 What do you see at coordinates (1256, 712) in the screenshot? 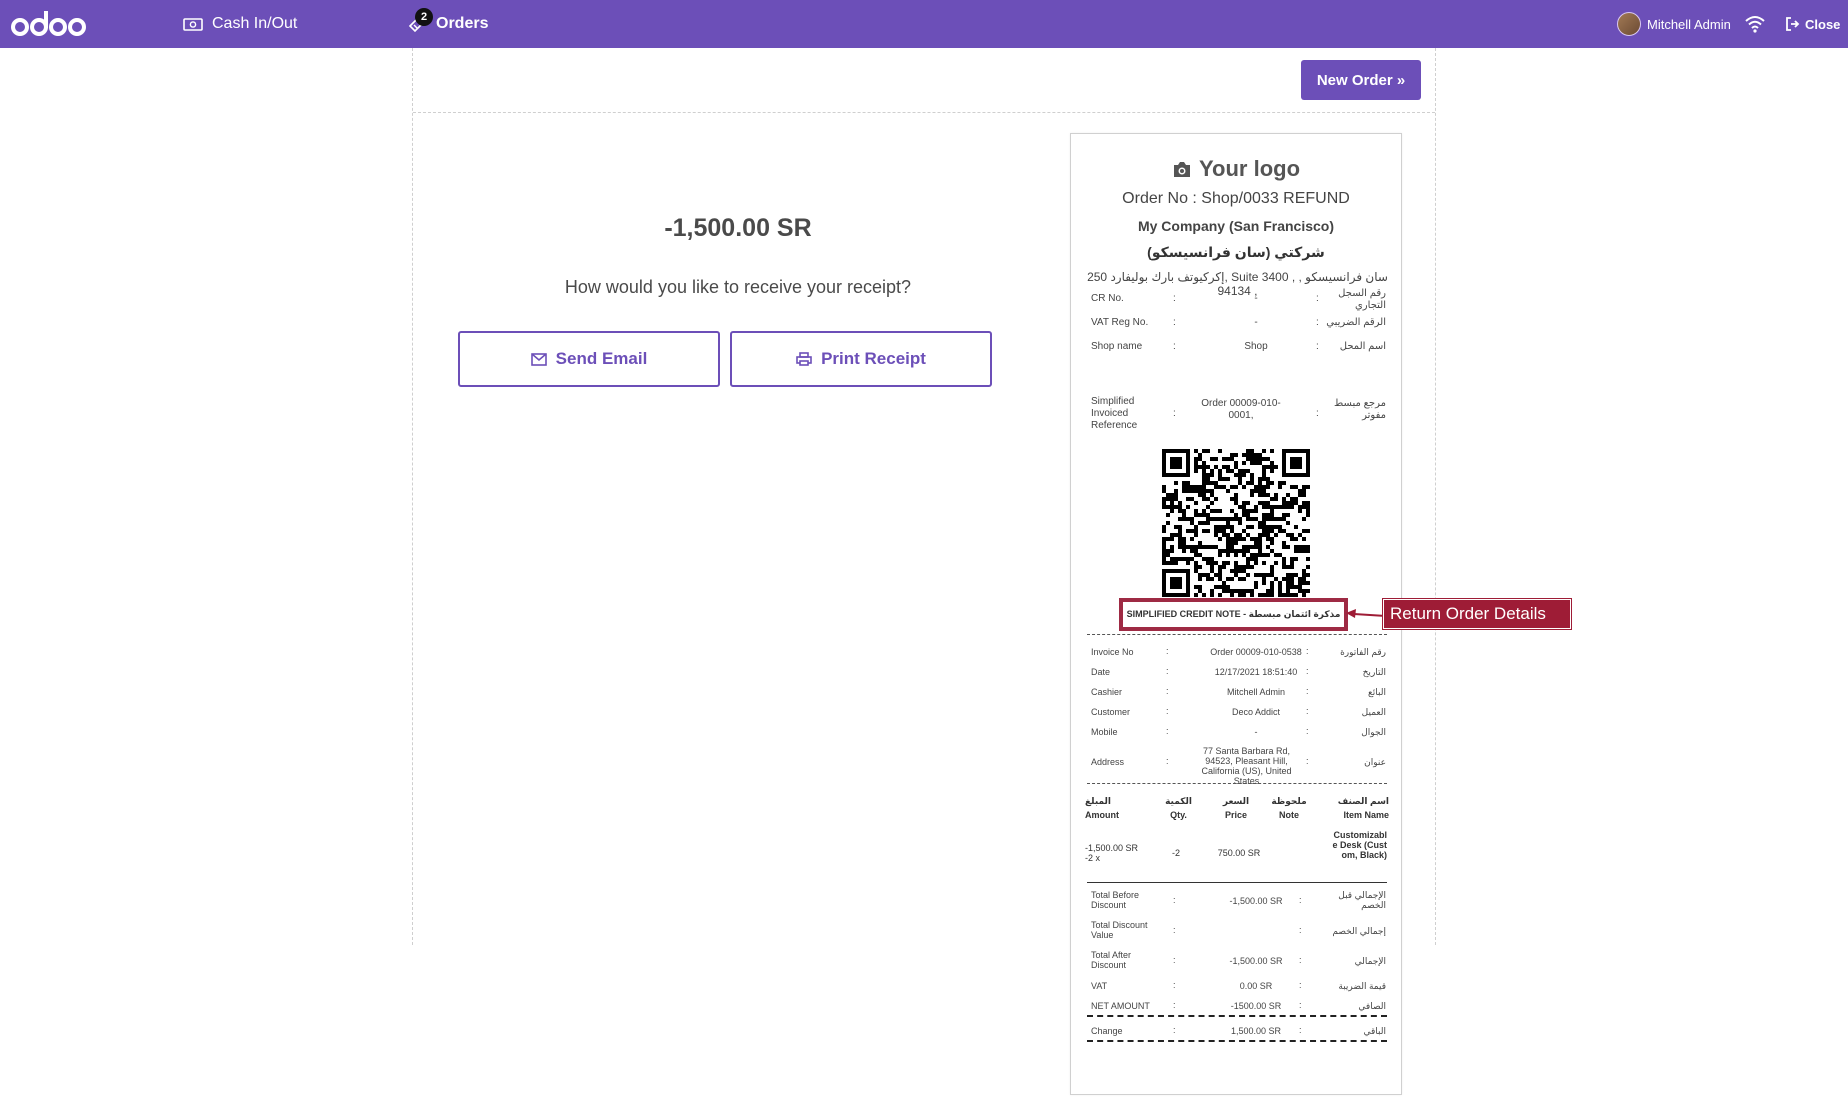
I see `row-value: Deco Addict` at bounding box center [1256, 712].